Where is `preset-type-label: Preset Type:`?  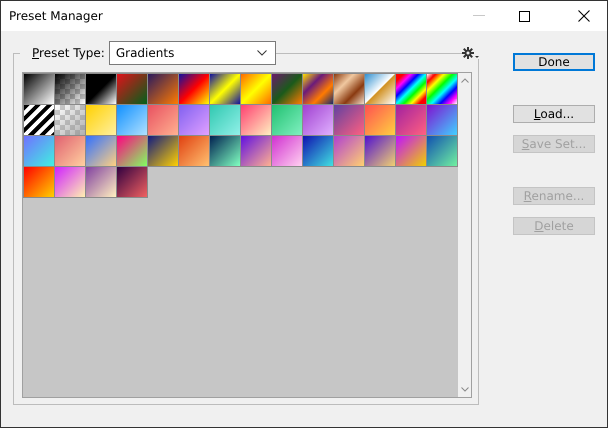
preset-type-label: Preset Type: is located at coordinates (64, 53).